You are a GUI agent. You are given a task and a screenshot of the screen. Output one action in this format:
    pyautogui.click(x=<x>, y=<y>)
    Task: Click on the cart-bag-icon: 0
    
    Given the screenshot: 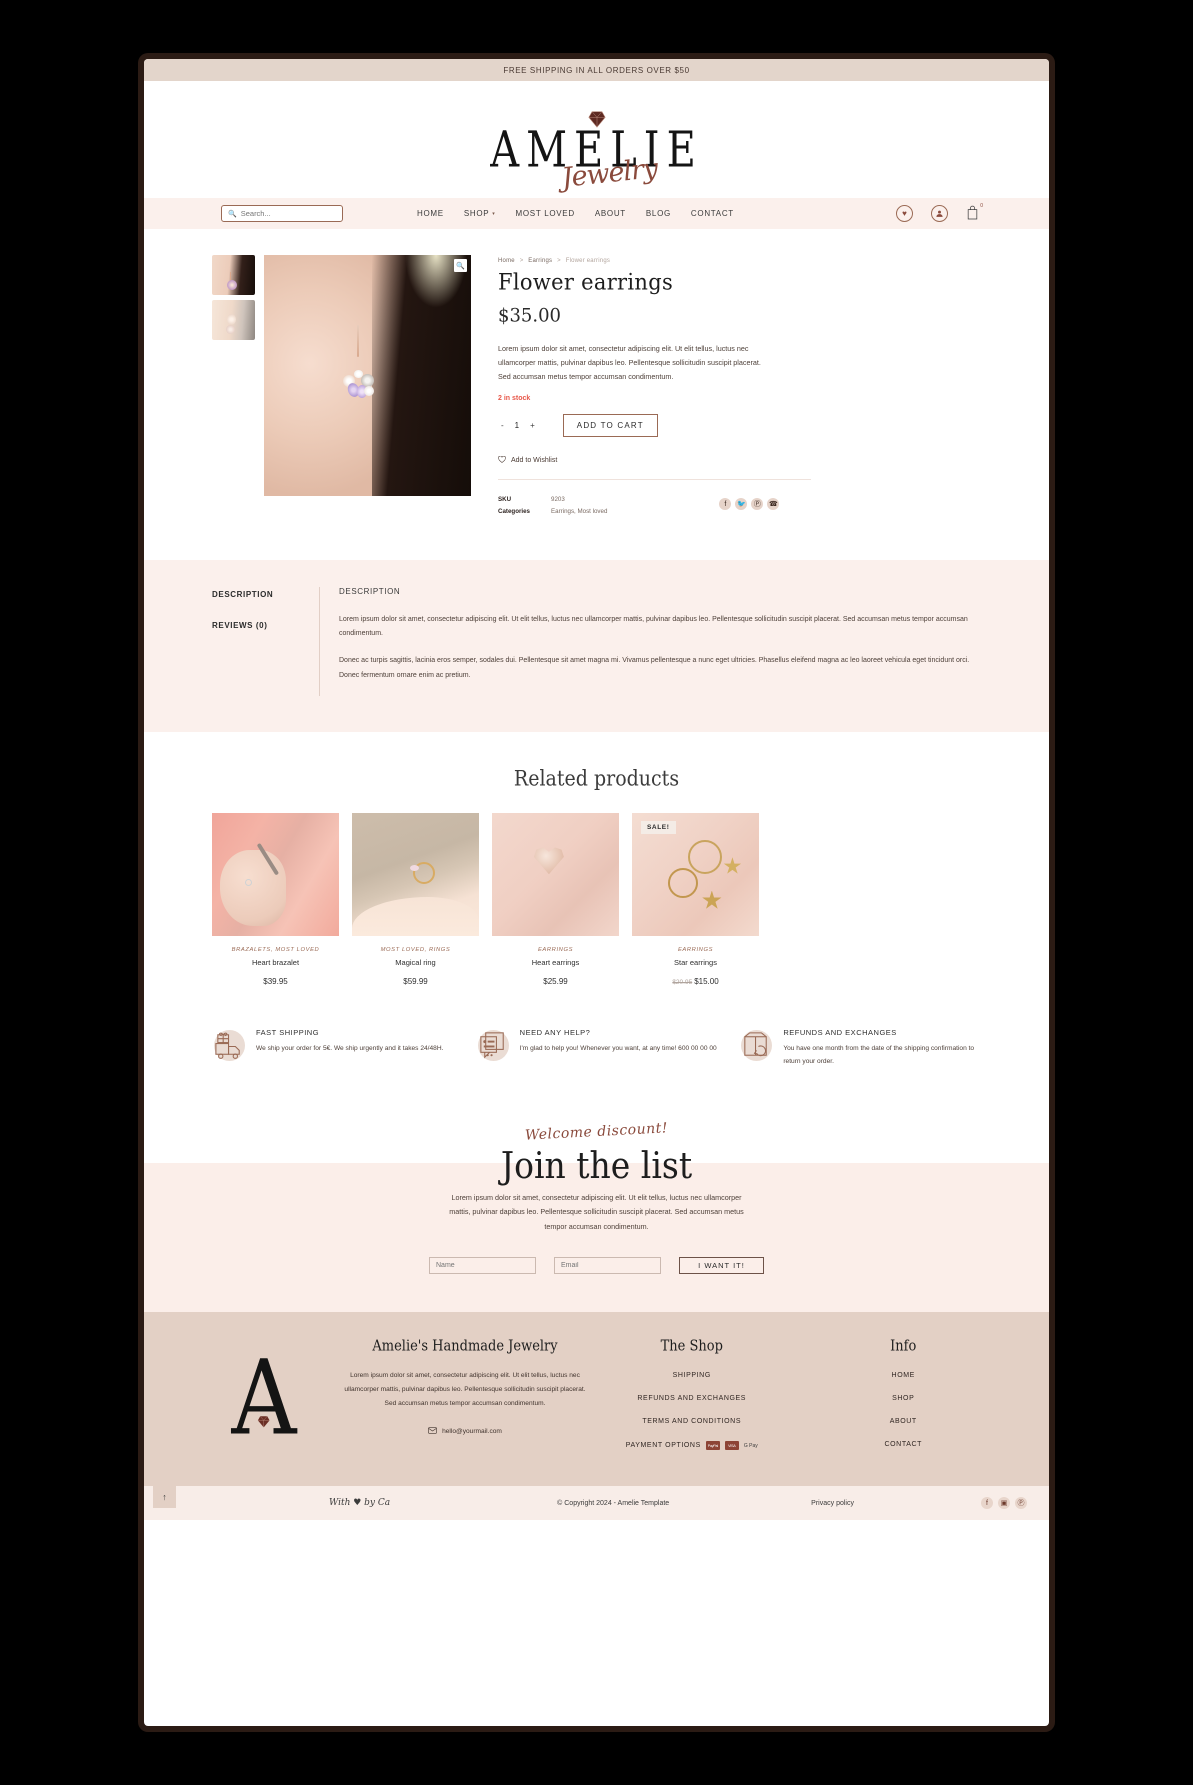 What is the action you would take?
    pyautogui.click(x=974, y=213)
    